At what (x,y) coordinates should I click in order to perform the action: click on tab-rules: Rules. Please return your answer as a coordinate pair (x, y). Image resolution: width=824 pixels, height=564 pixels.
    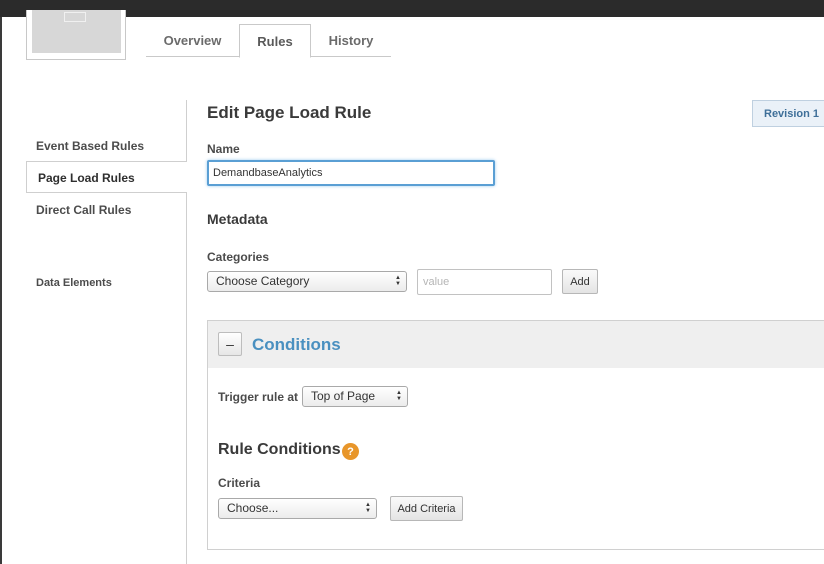
    Looking at the image, I should click on (275, 41).